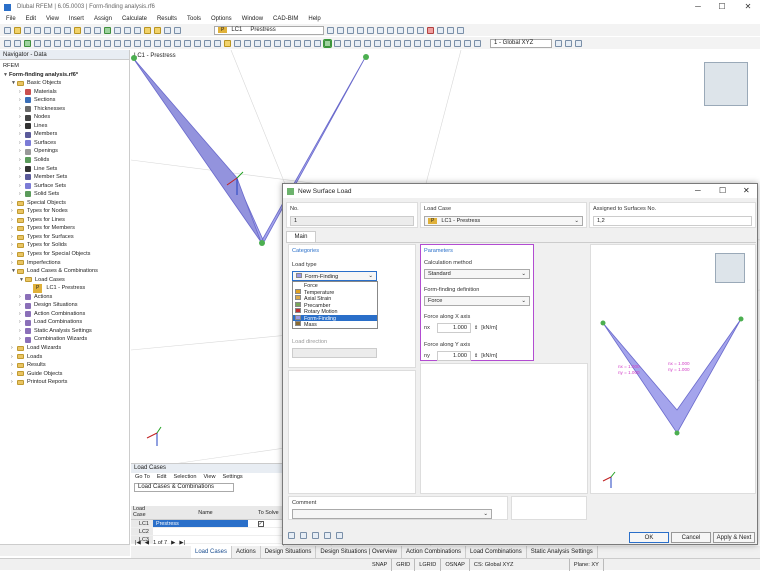  I want to click on load2-icon, so click(97, 43).